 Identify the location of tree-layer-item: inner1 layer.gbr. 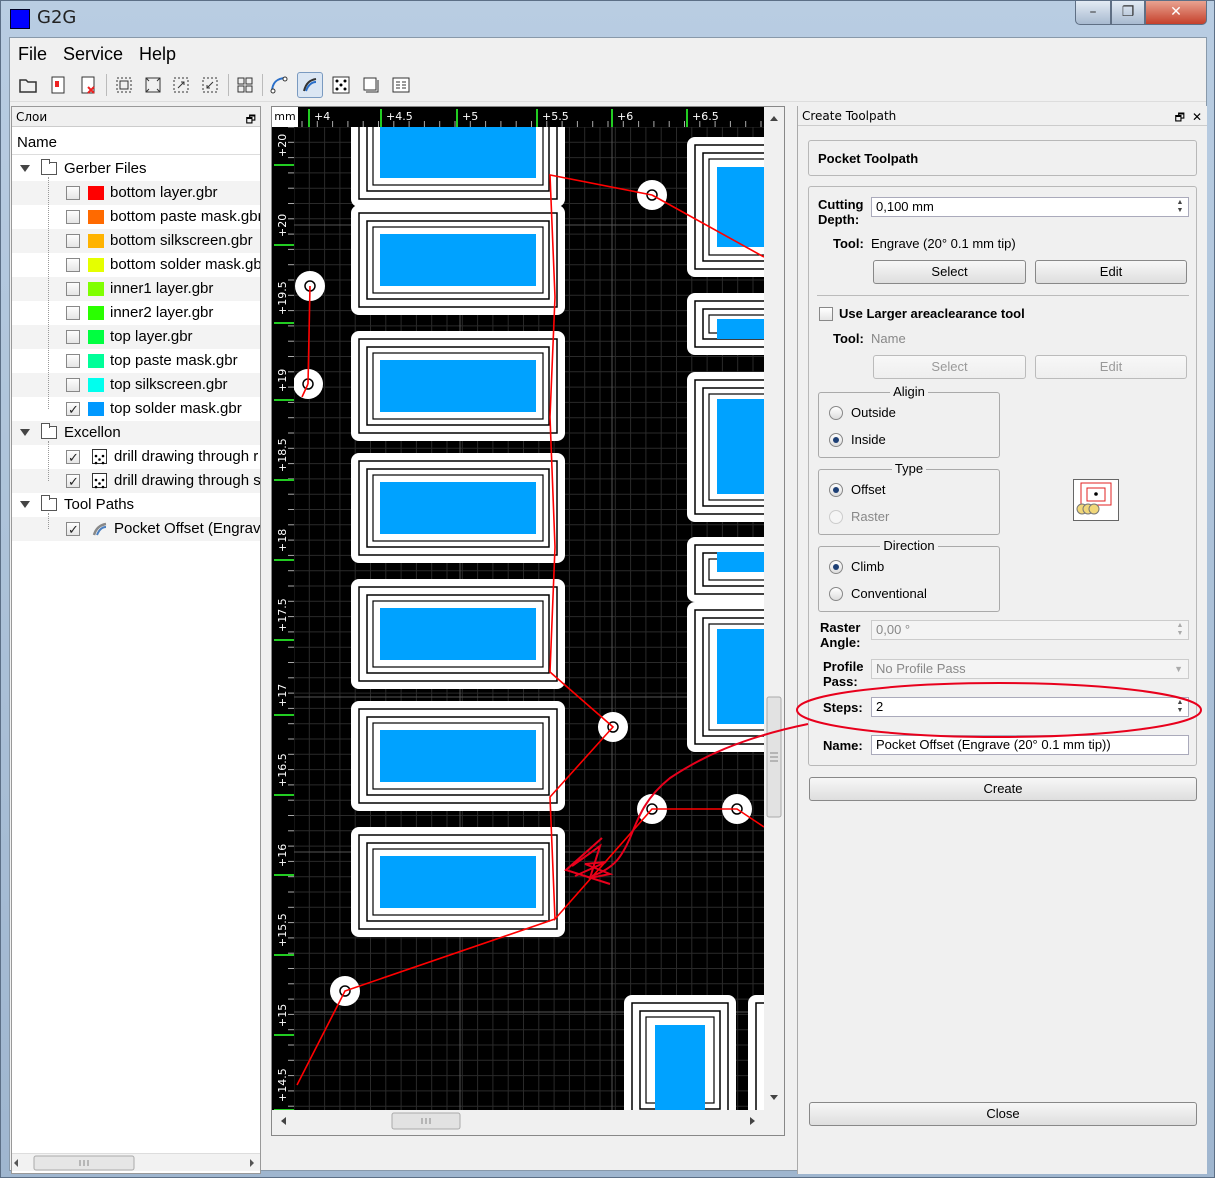
(136, 289).